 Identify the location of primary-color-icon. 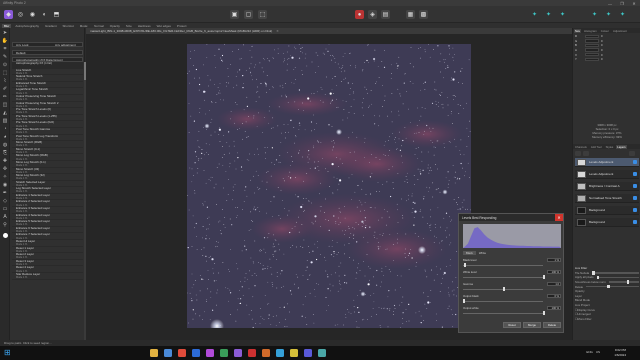
(5, 235).